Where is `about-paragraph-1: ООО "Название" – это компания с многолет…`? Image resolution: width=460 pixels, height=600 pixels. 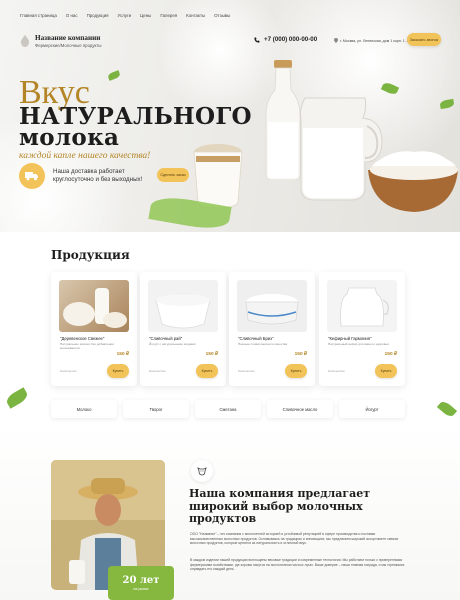
about-paragraph-1: ООО "Название" – это компания с многолет… is located at coordinates (294, 539).